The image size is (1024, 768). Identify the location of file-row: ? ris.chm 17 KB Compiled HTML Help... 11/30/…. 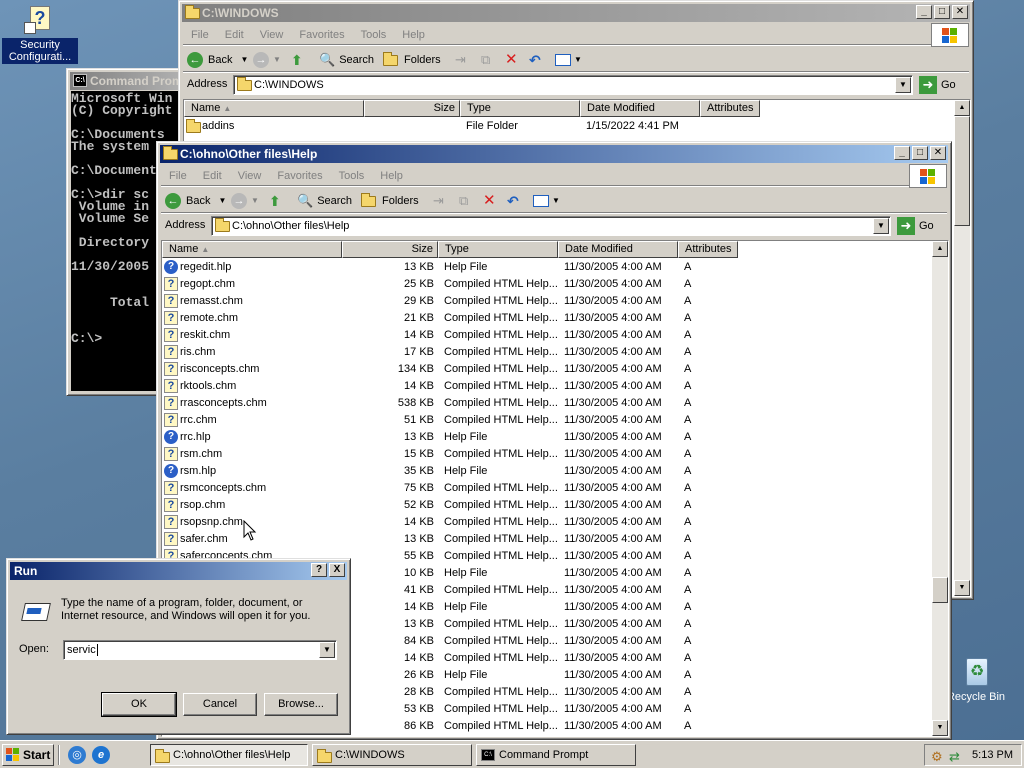
(548, 352).